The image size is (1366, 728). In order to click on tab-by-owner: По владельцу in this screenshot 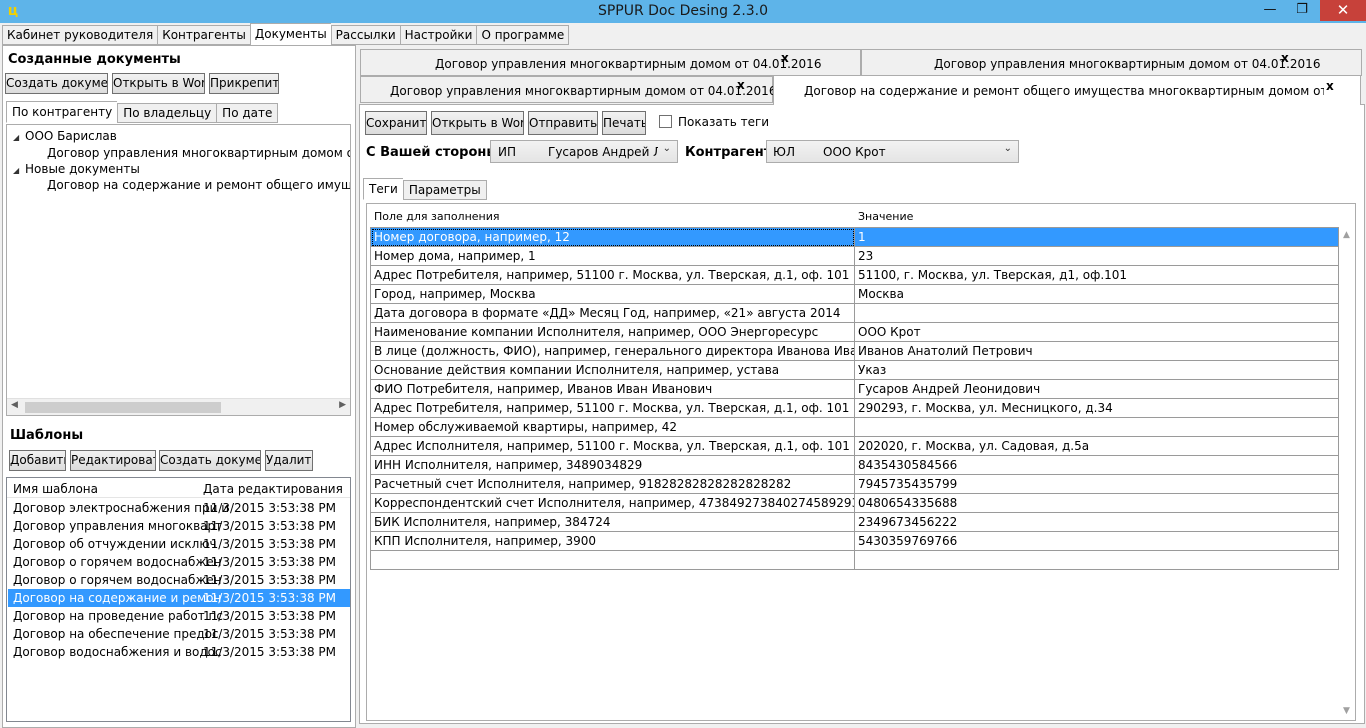, I will do `click(167, 113)`.